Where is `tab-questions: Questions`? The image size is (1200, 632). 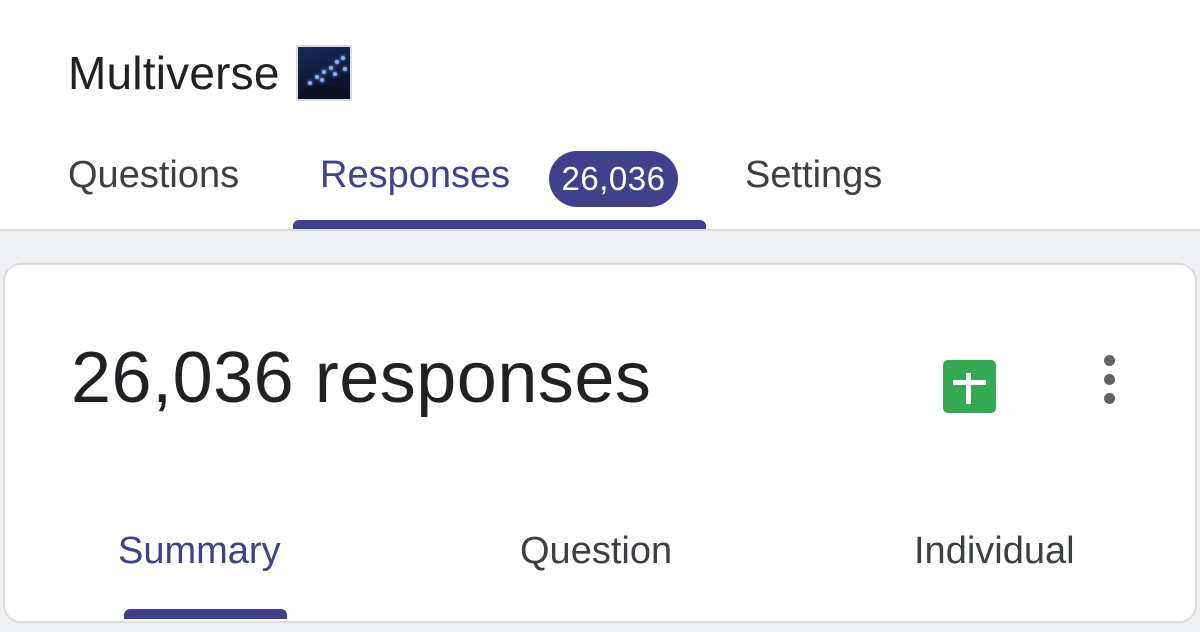 tab-questions: Questions is located at coordinates (153, 175).